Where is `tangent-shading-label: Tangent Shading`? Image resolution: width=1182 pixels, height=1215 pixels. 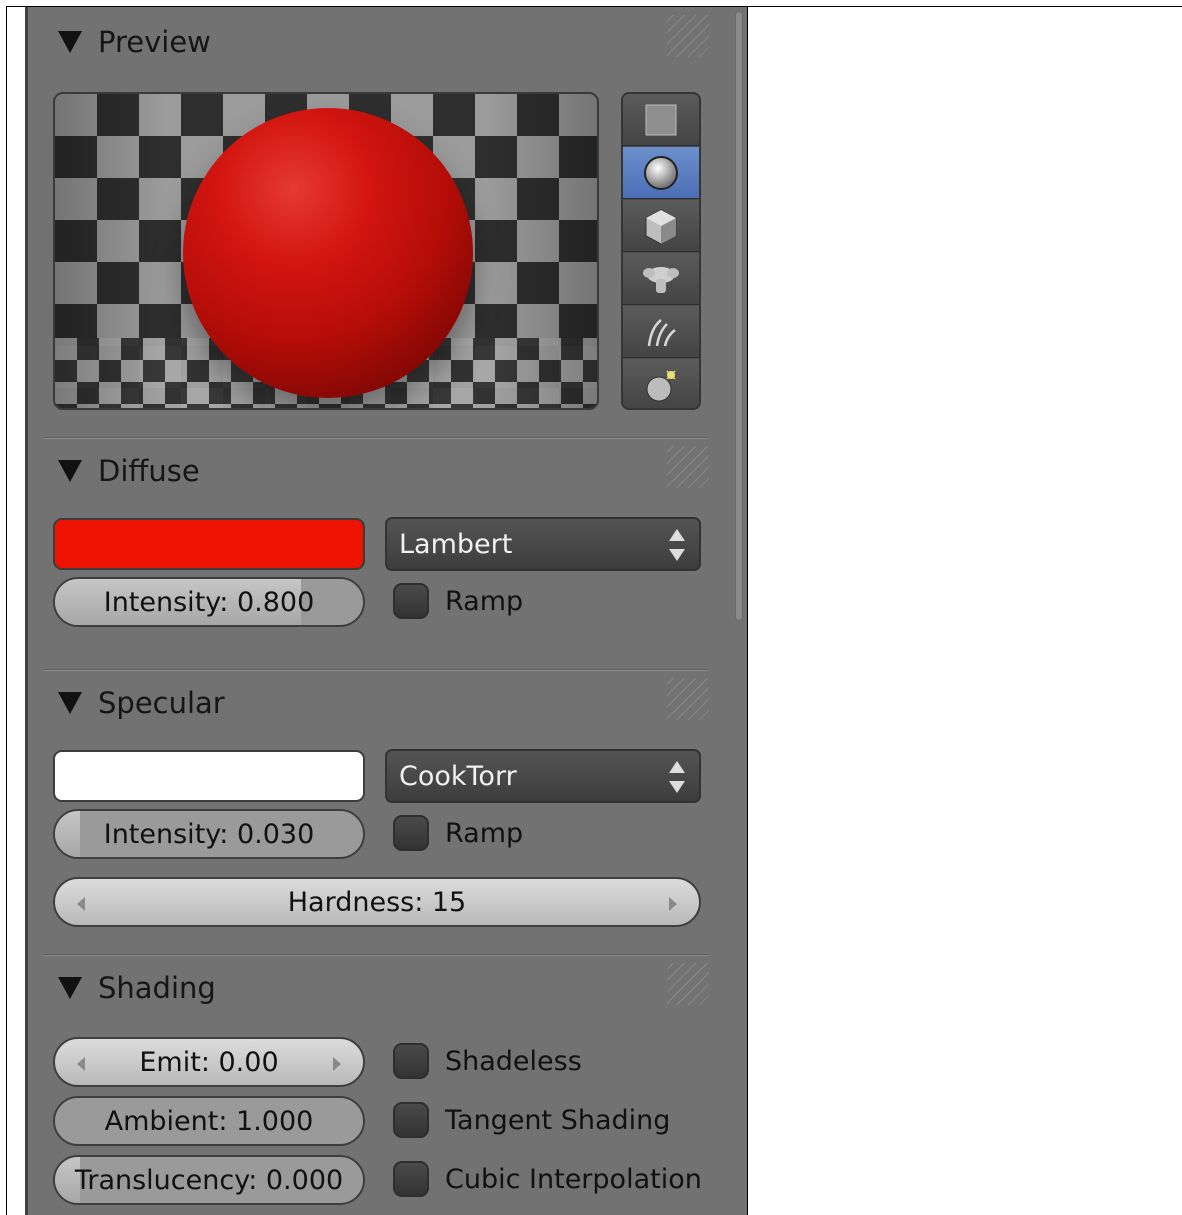
tangent-shading-label: Tangent Shading is located at coordinates (558, 1120).